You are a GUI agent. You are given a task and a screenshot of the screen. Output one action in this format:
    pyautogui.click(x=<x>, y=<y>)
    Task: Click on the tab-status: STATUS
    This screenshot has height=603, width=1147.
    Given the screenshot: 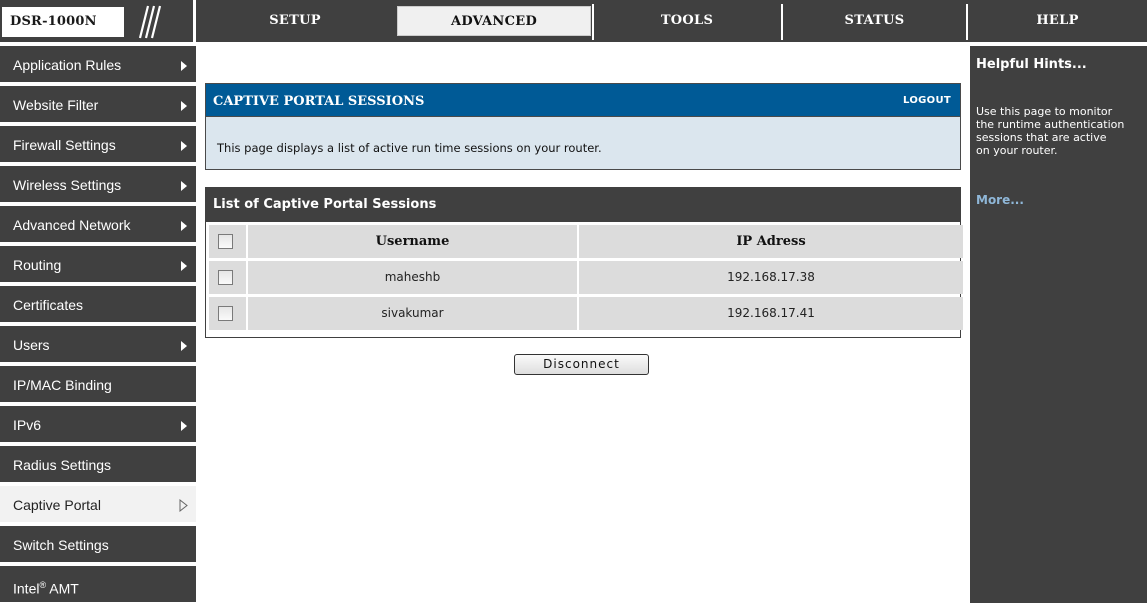 What is the action you would take?
    pyautogui.click(x=874, y=21)
    